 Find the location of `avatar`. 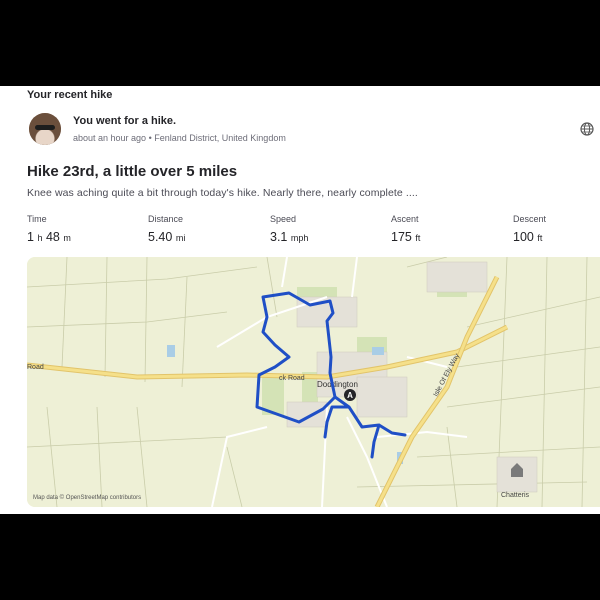

avatar is located at coordinates (45, 129).